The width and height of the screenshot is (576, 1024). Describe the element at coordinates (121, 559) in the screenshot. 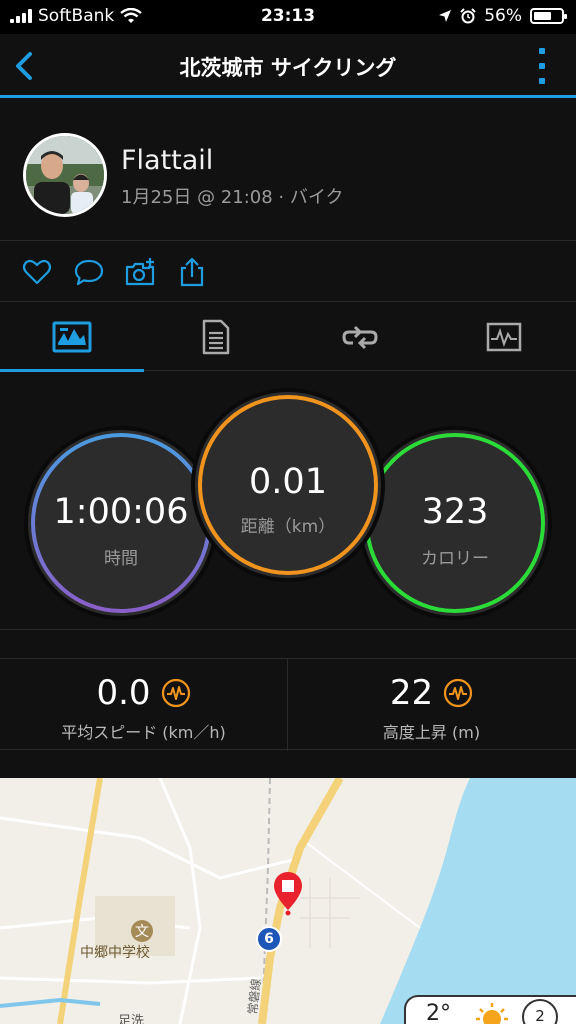

I see `time-label: 時間` at that location.